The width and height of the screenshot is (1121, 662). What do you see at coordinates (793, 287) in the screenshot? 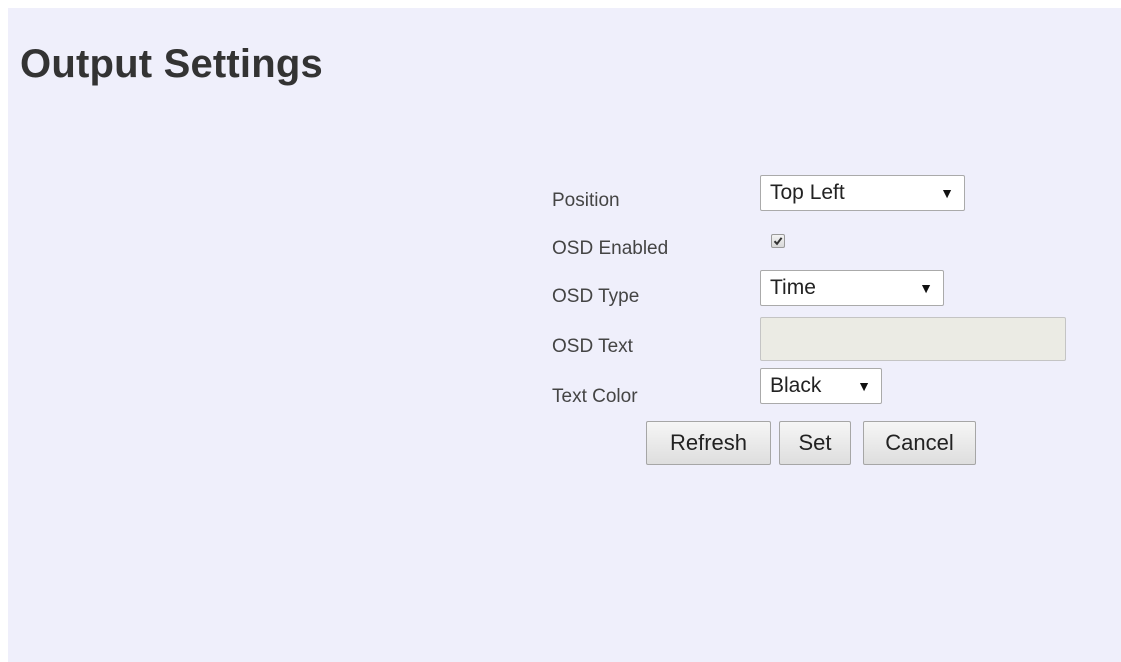
I see `osd-type-select-value: Time` at bounding box center [793, 287].